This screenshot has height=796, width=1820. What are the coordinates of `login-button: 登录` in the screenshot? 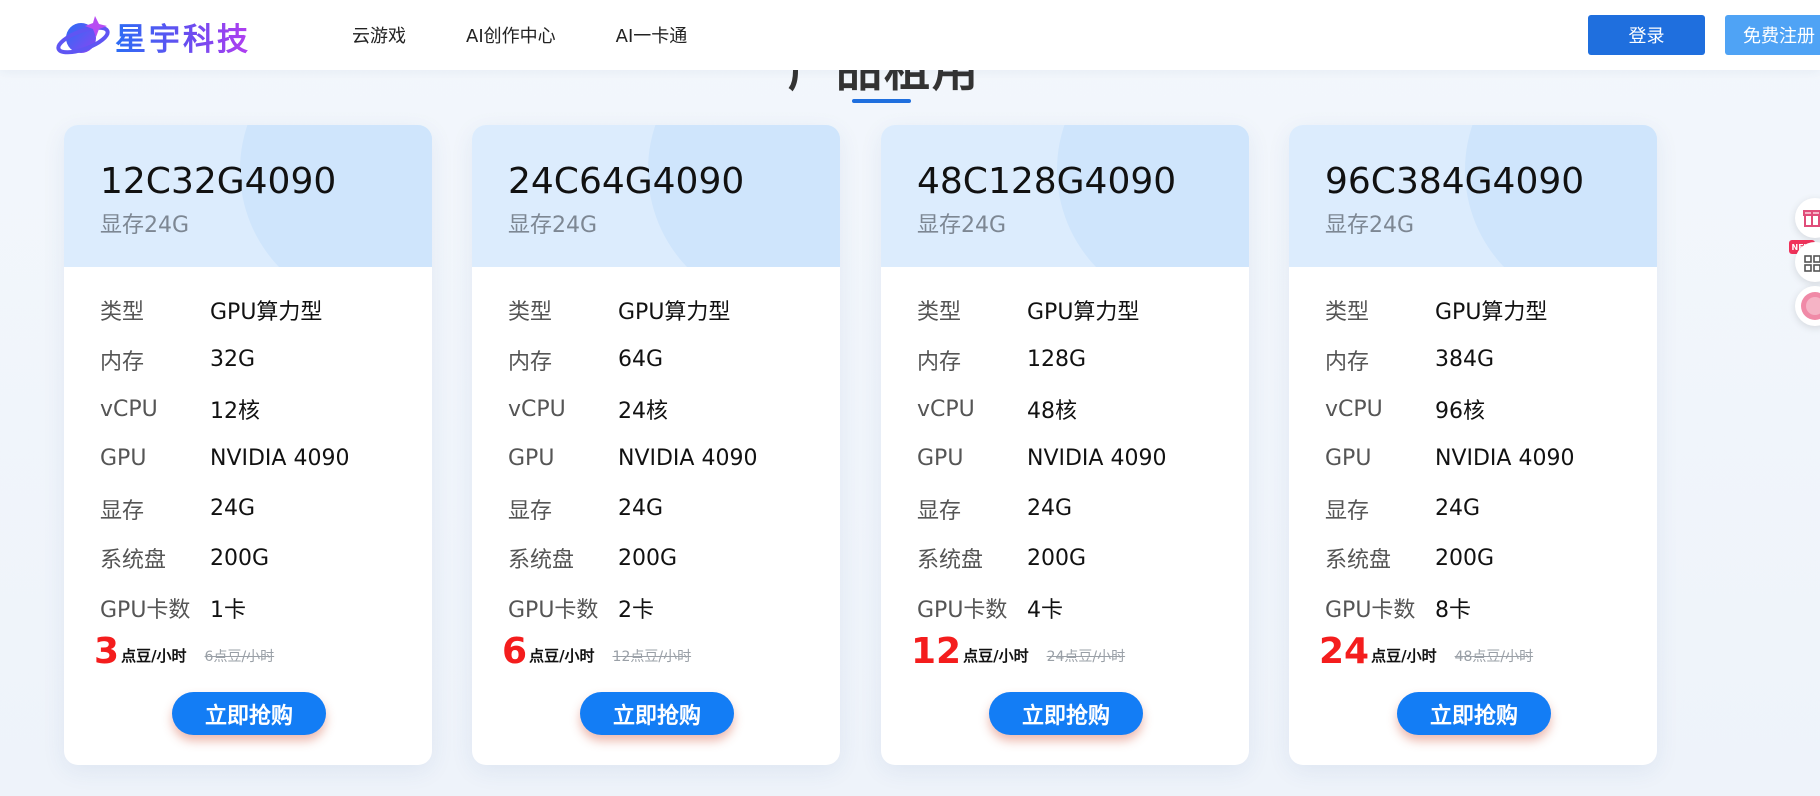 It's located at (1646, 35).